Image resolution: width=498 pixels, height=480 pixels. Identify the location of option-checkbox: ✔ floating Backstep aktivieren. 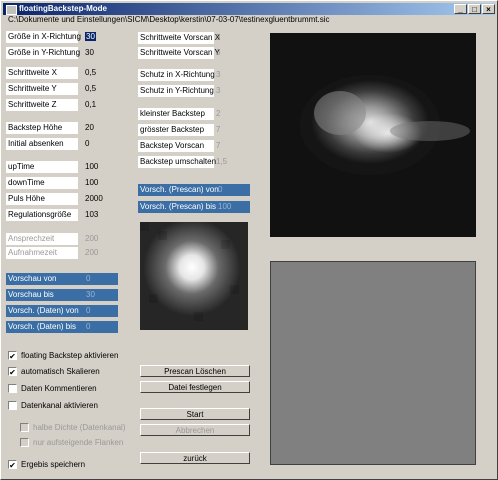
(63, 356).